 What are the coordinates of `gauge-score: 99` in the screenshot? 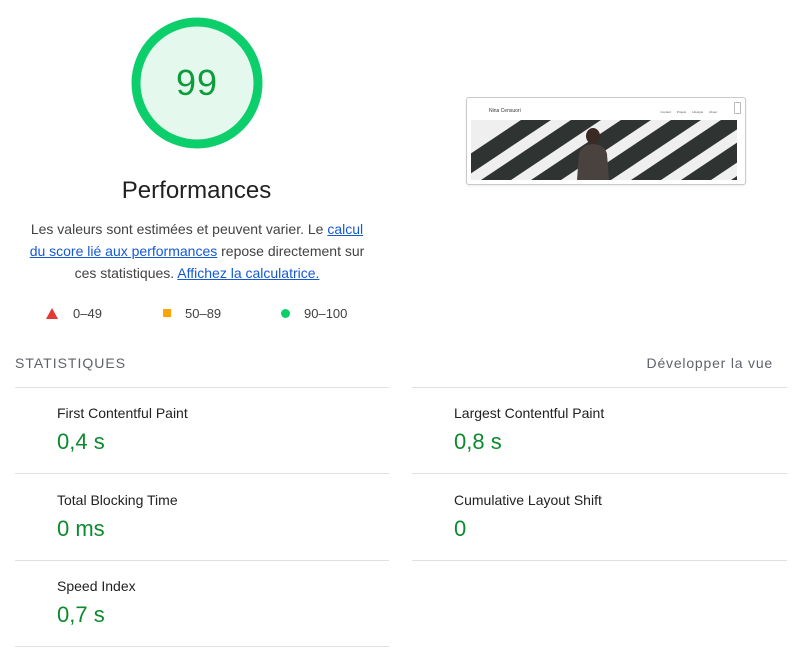 It's located at (197, 82).